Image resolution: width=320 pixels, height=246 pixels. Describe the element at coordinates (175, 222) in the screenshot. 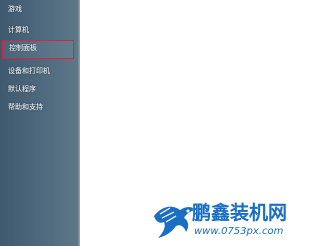

I see `eagle-logo-icon` at that location.